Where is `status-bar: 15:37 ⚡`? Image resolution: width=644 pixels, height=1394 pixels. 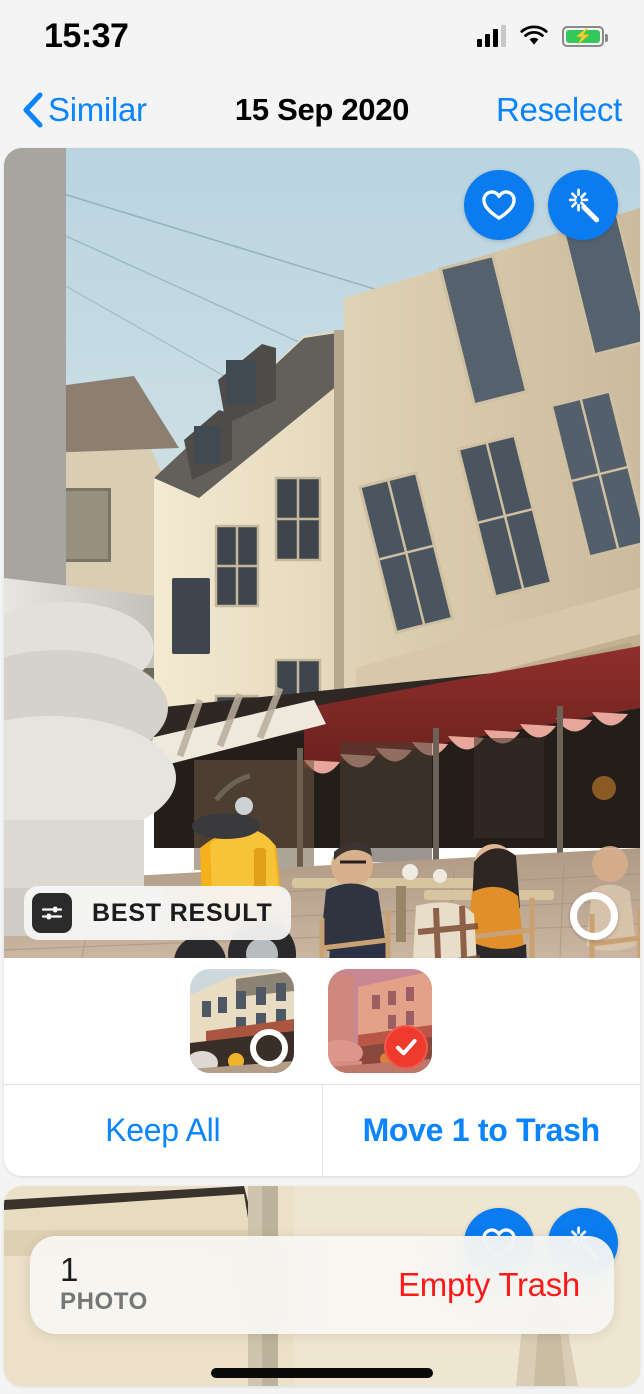 status-bar: 15:37 ⚡ is located at coordinates (322, 36).